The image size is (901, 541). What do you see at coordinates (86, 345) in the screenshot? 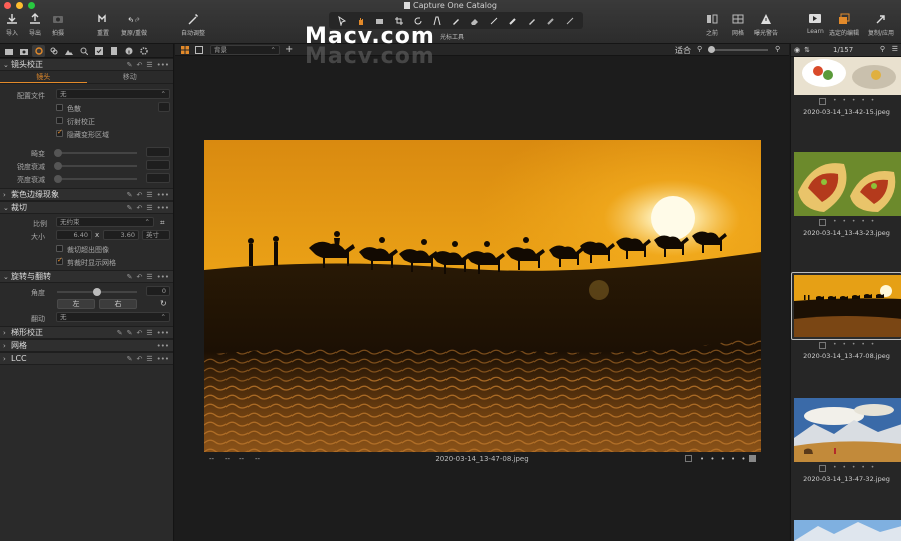
I see `grid-header: › 网格 •••` at bounding box center [86, 345].